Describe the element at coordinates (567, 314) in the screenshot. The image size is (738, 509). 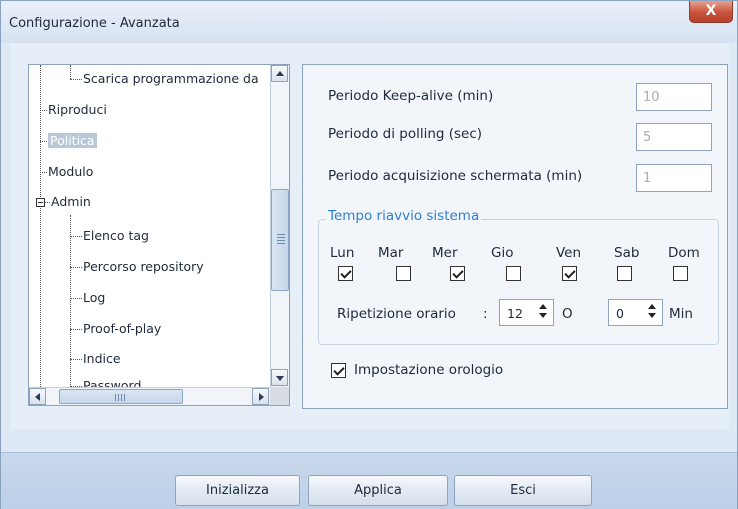
I see `hour-unit-label: O` at that location.